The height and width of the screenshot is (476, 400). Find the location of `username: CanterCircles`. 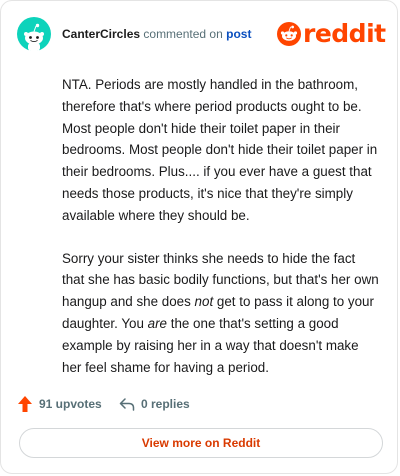

username: CanterCircles is located at coordinates (101, 34).